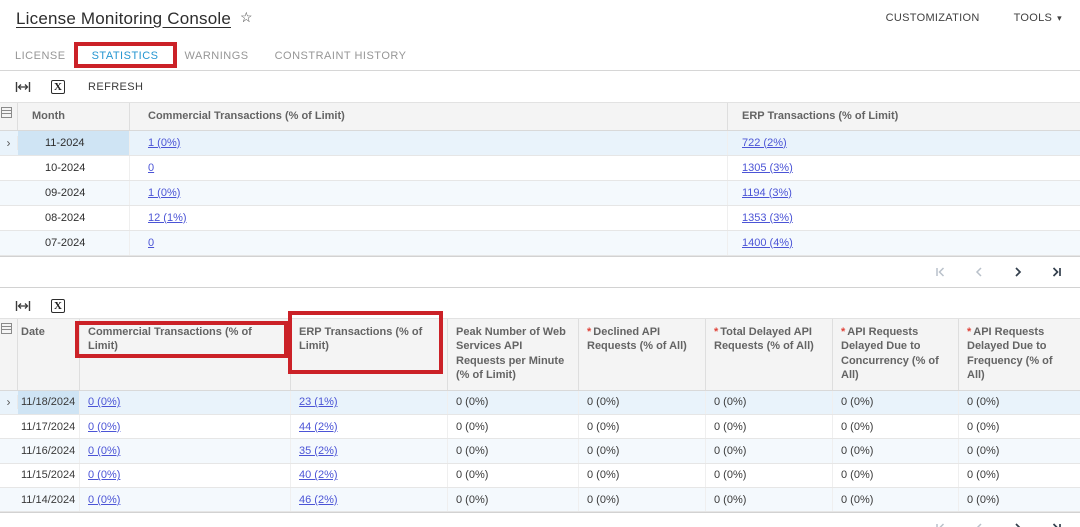  I want to click on daily-grid-pagination, so click(540, 519).